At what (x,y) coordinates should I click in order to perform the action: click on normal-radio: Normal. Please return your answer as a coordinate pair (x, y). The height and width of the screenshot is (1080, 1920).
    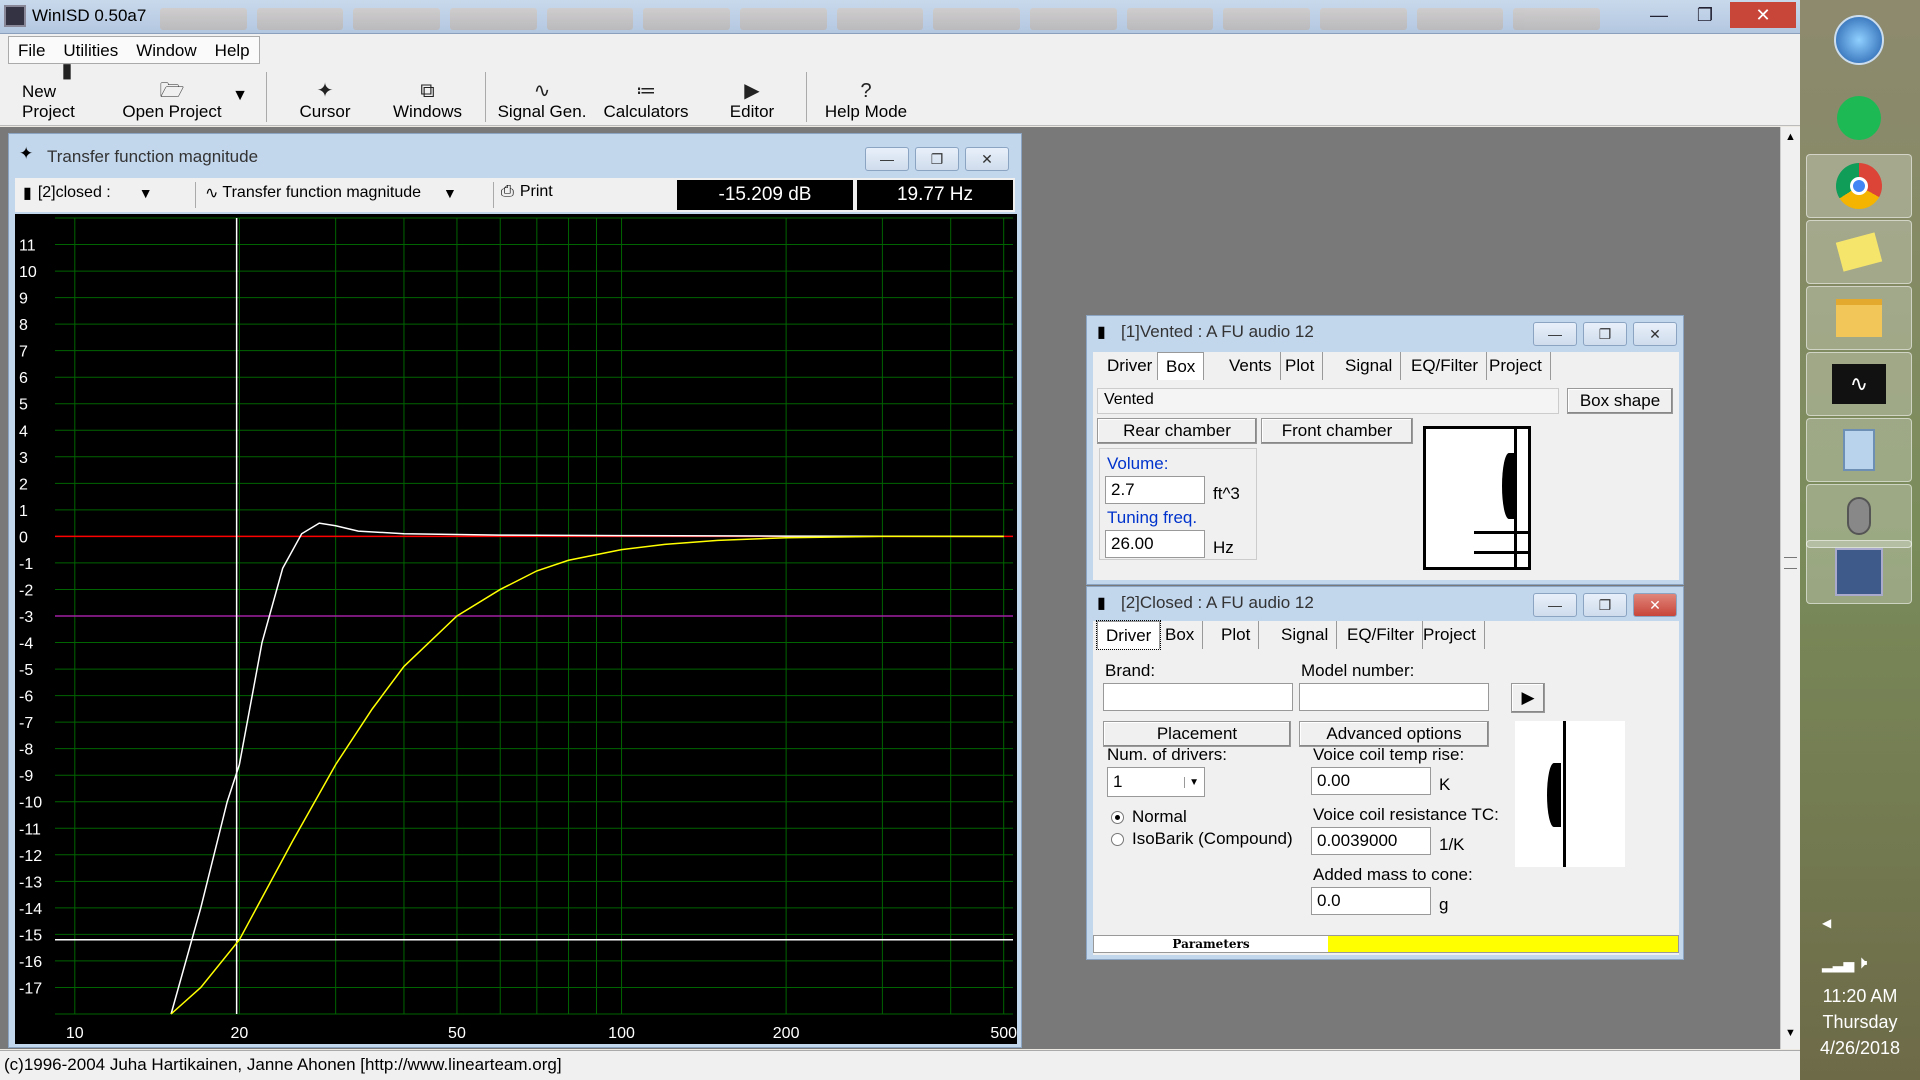
    Looking at the image, I should click on (1149, 817).